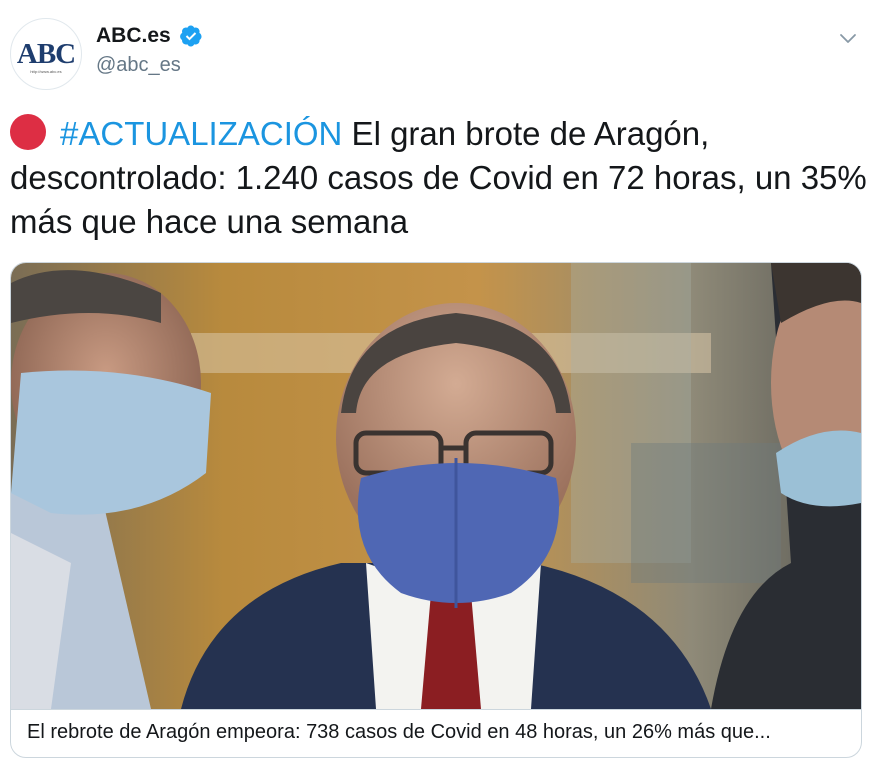 The height and width of the screenshot is (758, 884). I want to click on abc-logo: ABC, so click(46, 54).